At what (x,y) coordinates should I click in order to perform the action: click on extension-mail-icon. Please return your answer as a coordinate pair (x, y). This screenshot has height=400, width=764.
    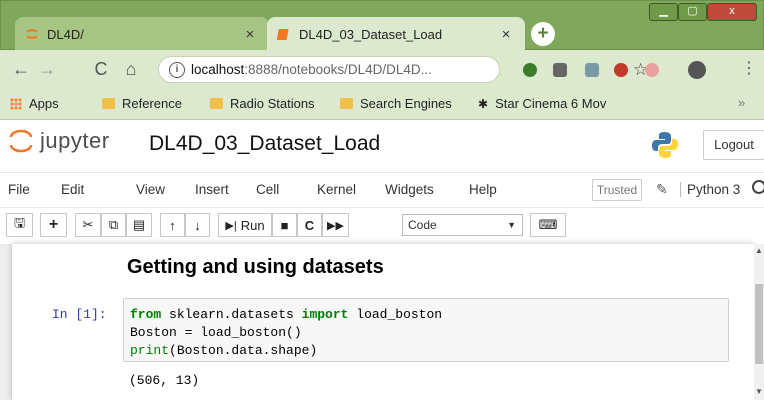
    Looking at the image, I should click on (621, 70).